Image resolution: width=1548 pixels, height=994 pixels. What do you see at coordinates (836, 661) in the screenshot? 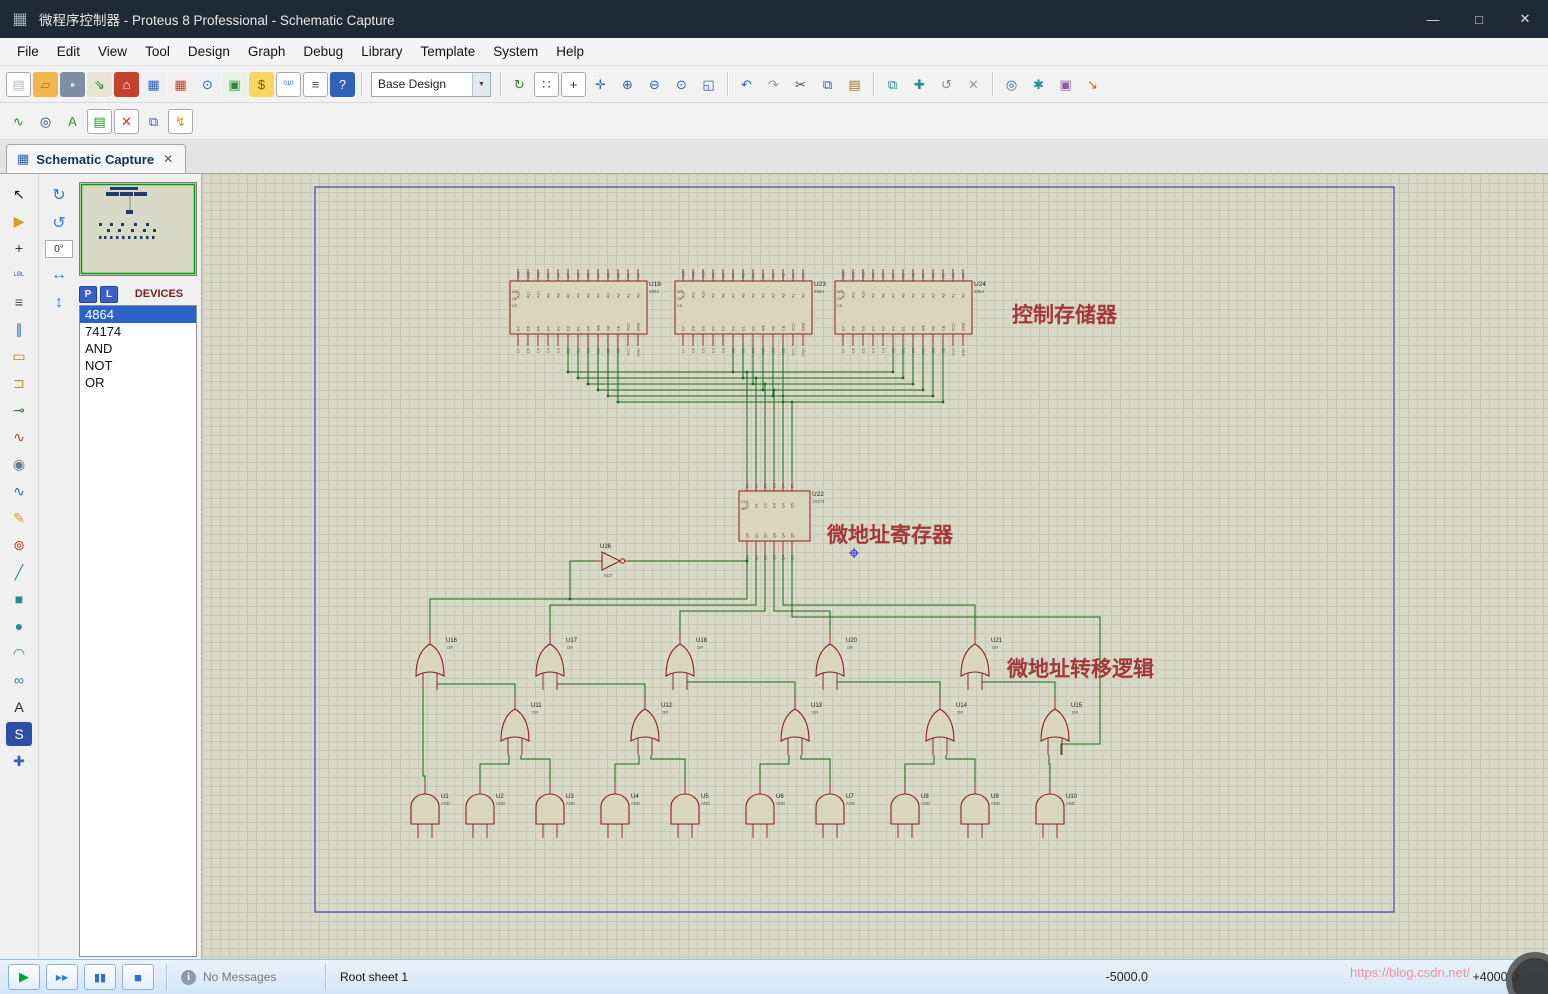
I see `schematic-component-u20: U20OR` at bounding box center [836, 661].